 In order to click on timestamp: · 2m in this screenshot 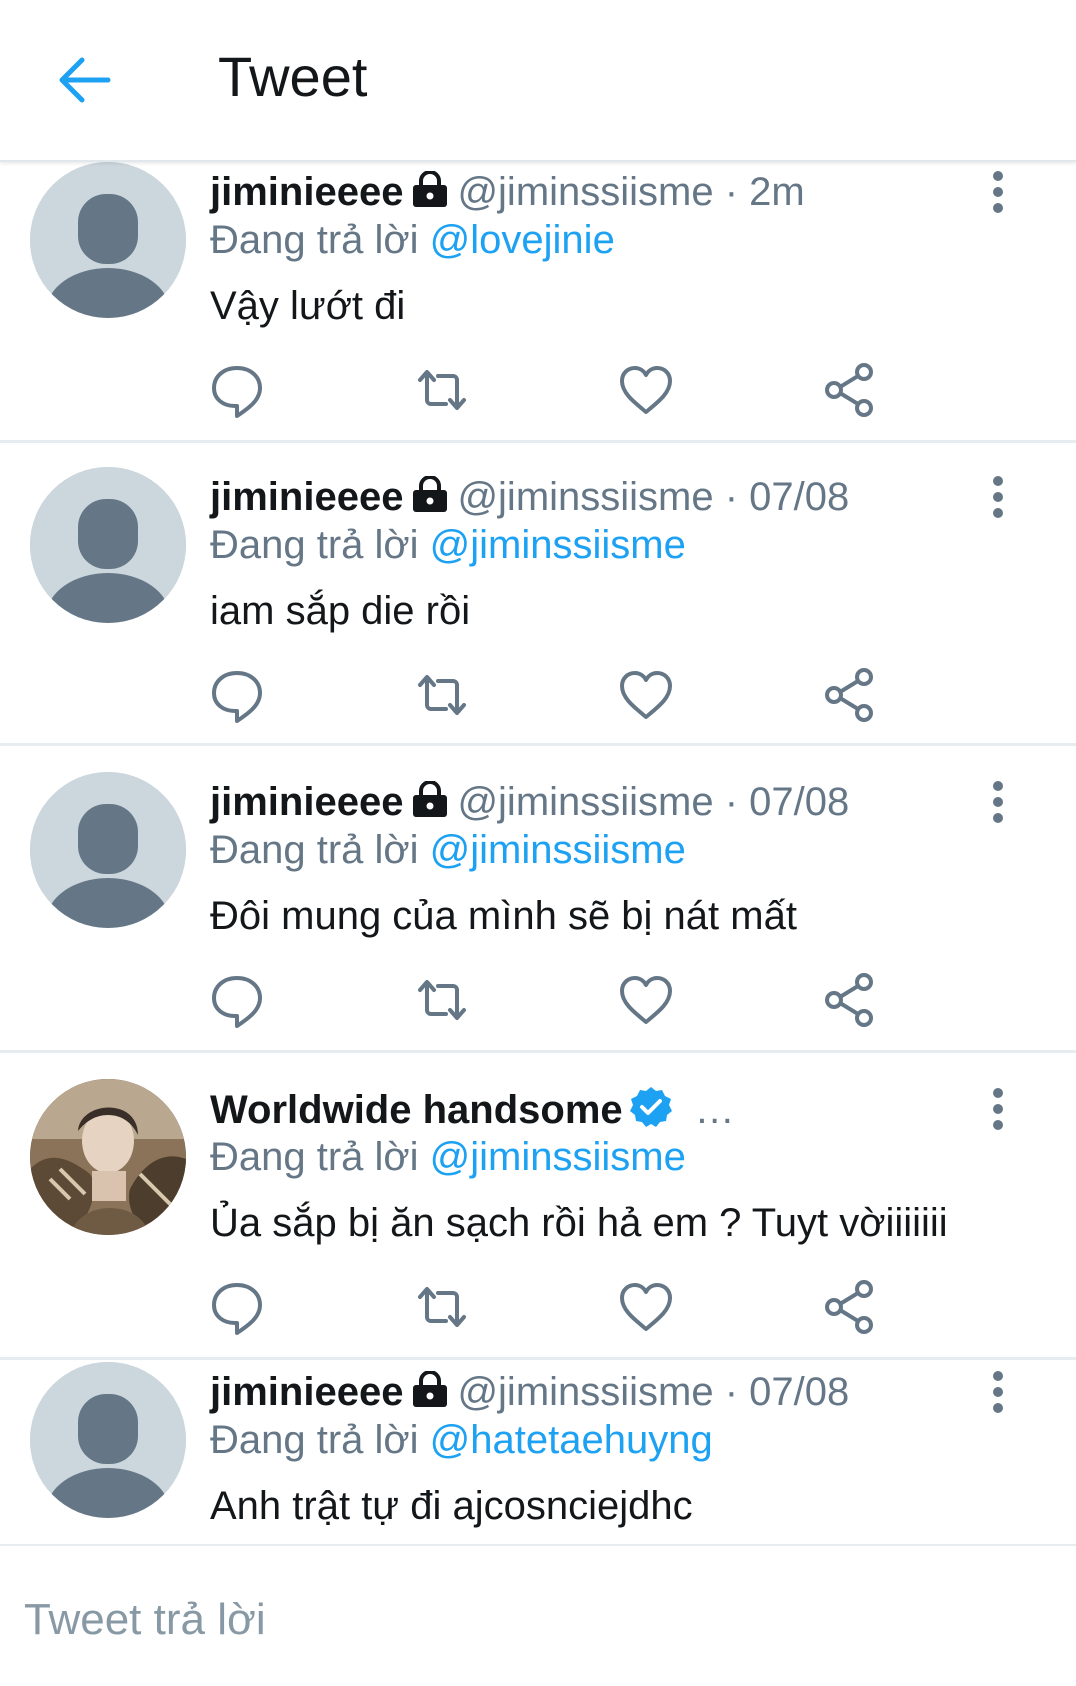, I will do `click(759, 192)`.